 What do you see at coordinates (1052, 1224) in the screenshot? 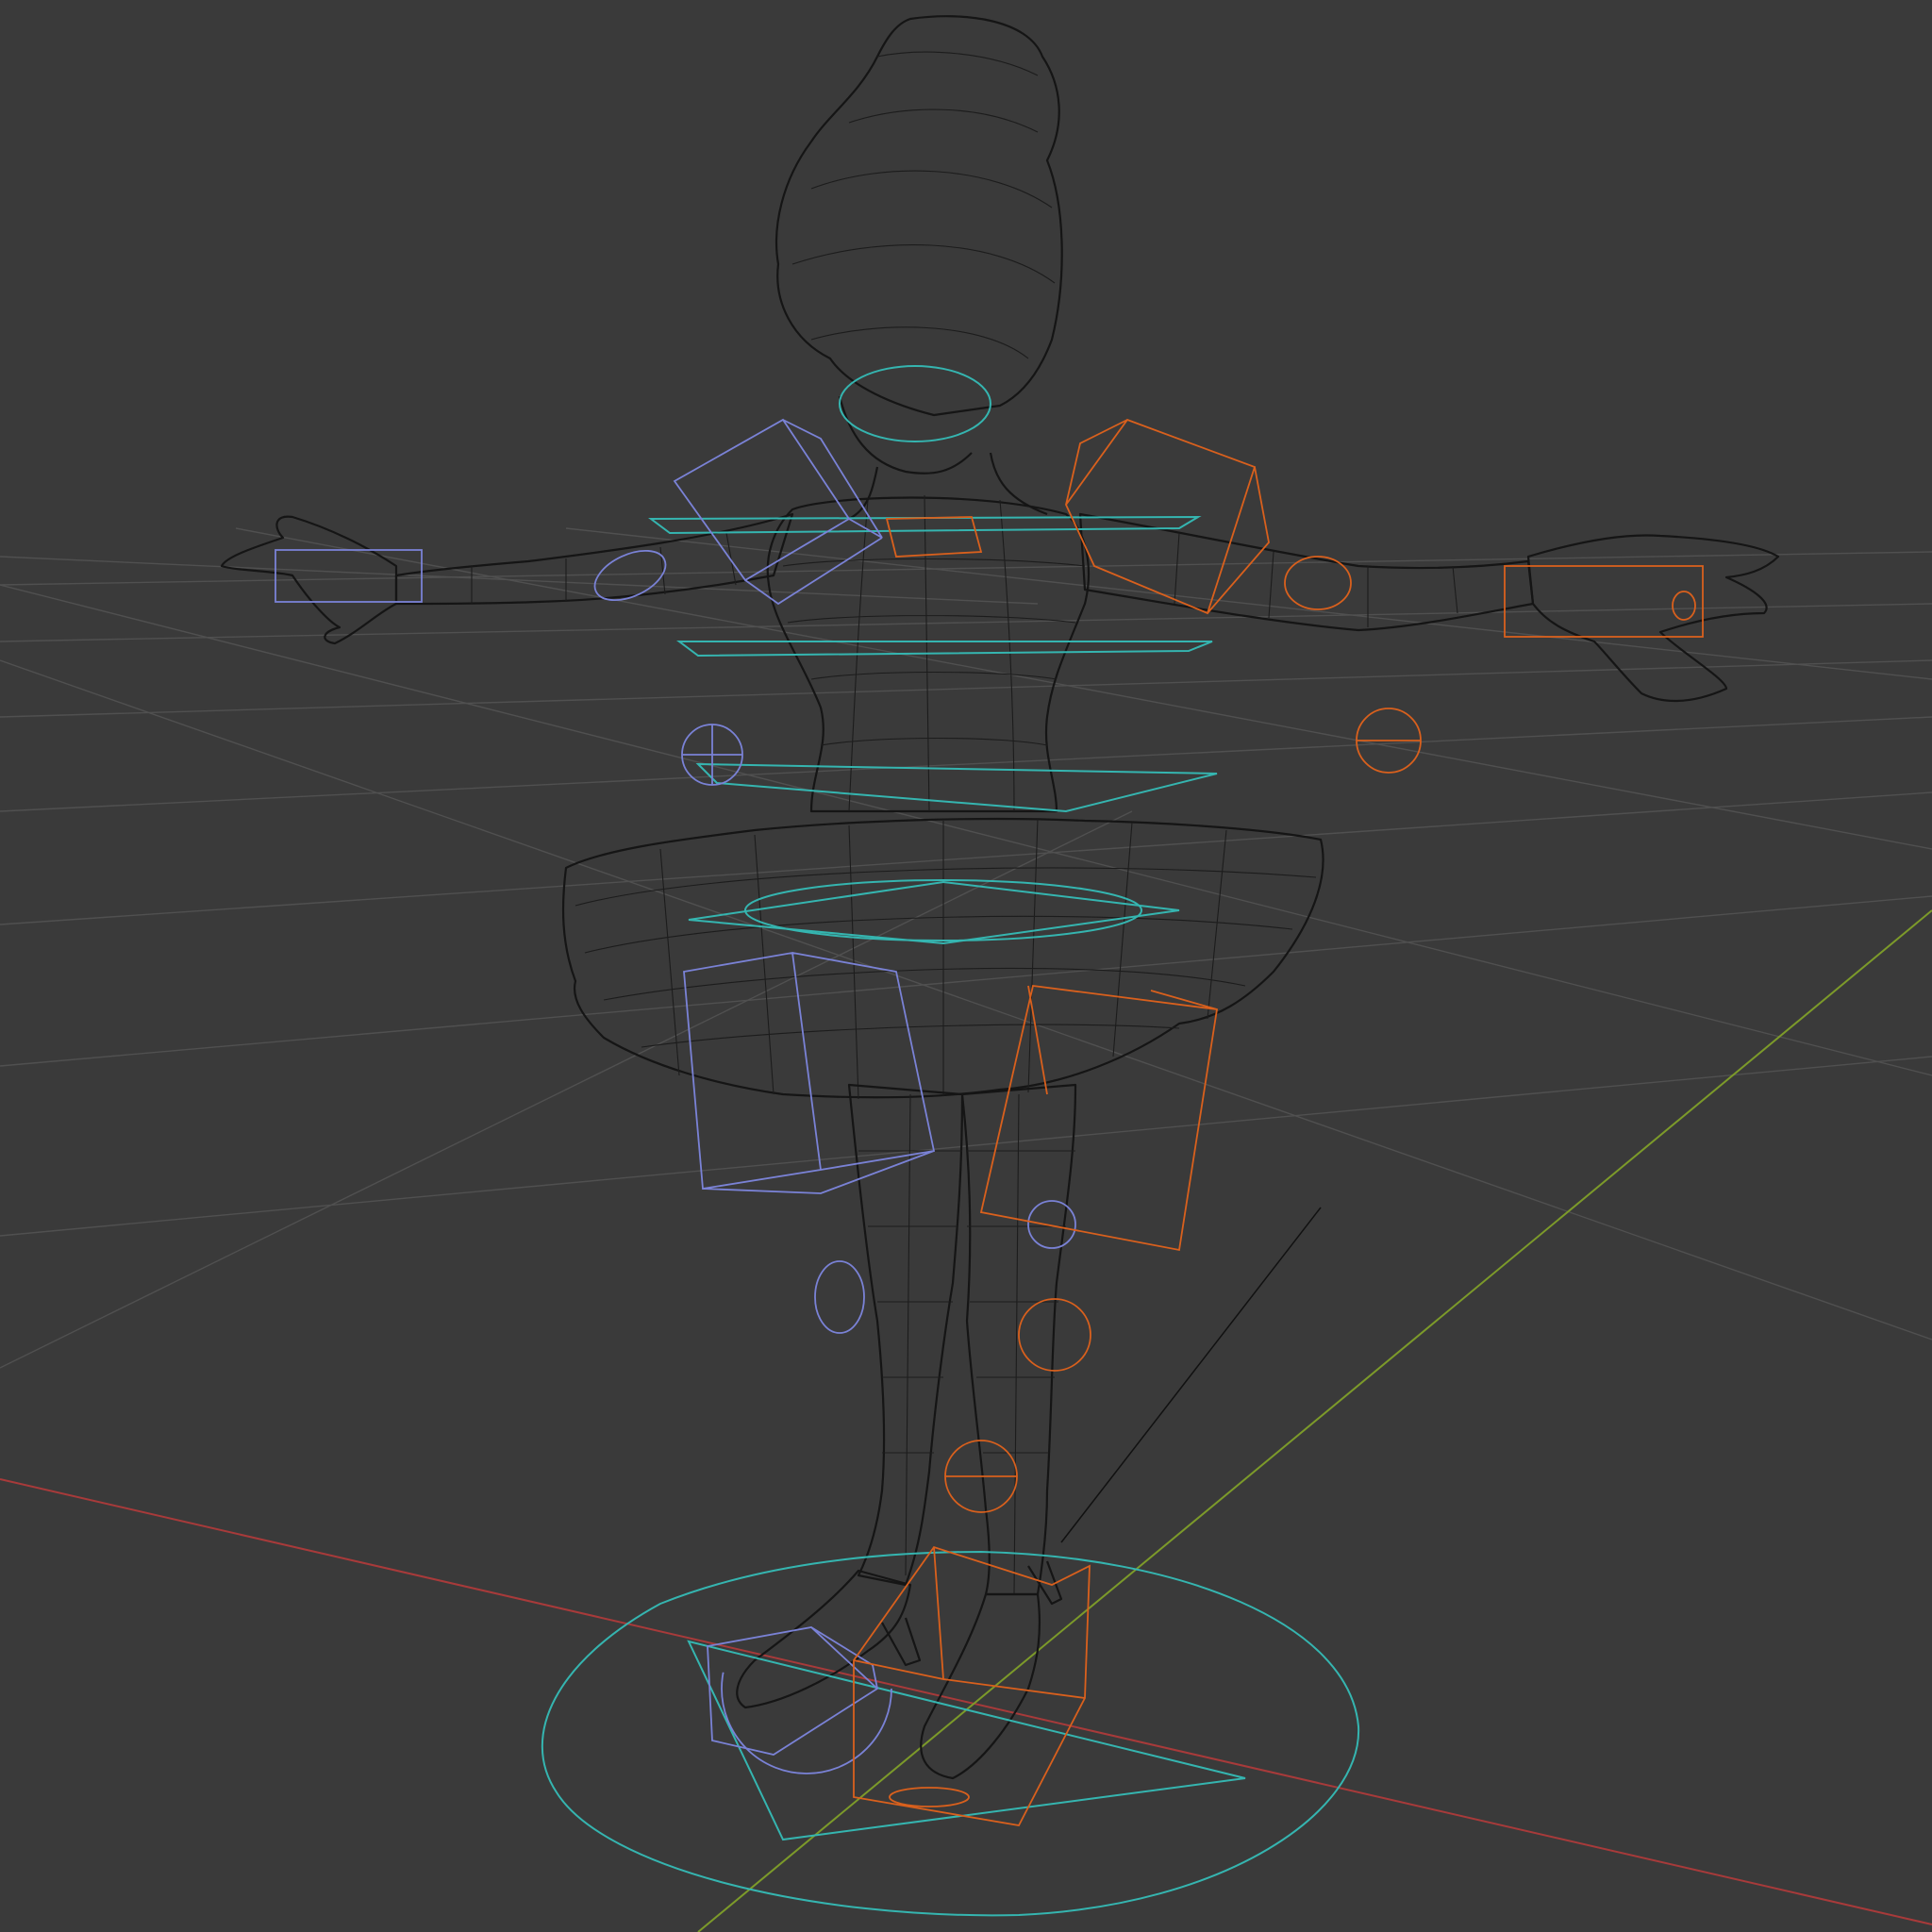
I see `left-knee-control` at bounding box center [1052, 1224].